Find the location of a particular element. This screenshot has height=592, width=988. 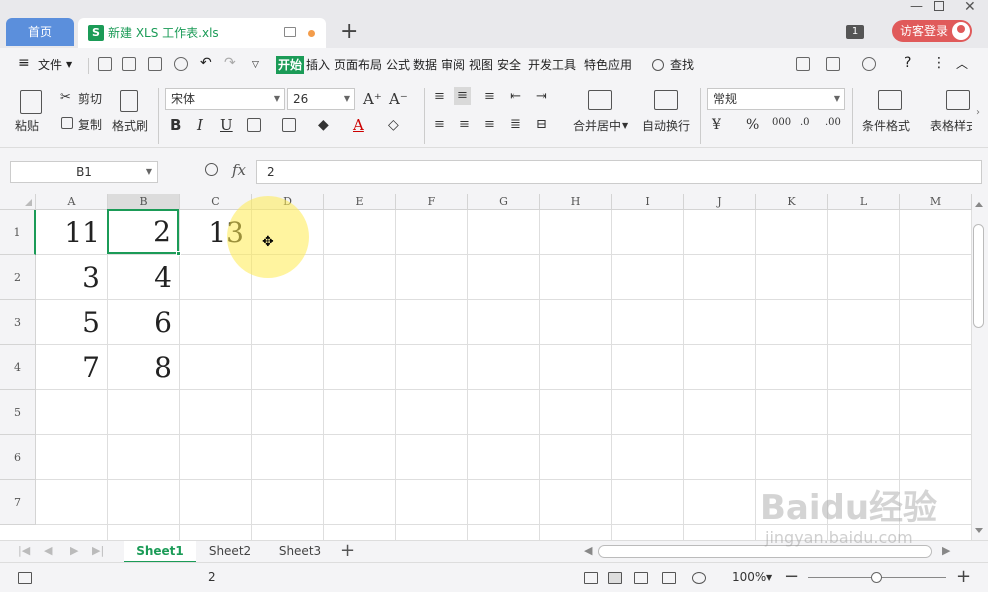

cut-button: 剪切 is located at coordinates (90, 99).